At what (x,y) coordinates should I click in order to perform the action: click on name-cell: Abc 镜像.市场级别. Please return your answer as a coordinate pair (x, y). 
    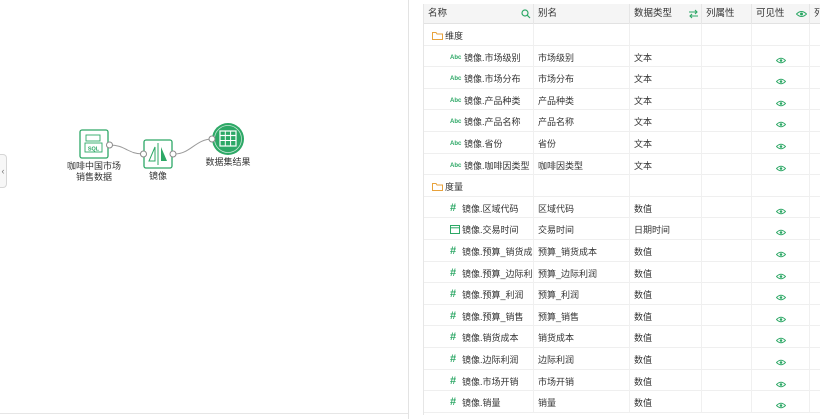
    Looking at the image, I should click on (479, 56).